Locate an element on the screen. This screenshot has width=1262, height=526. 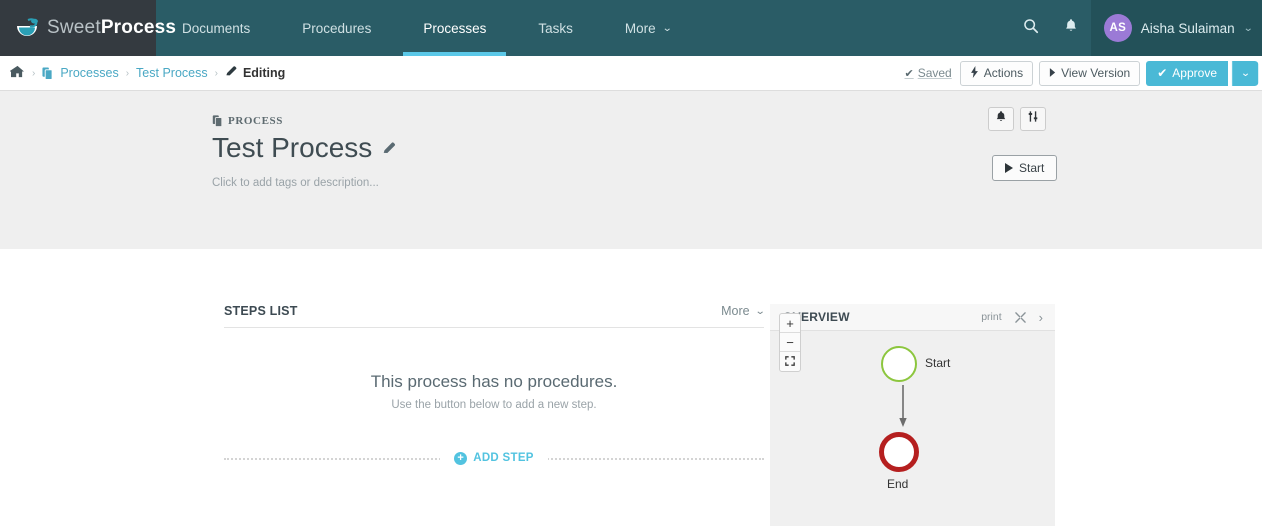
breadcrumb-item-editing-label: Editing is located at coordinates (264, 73).